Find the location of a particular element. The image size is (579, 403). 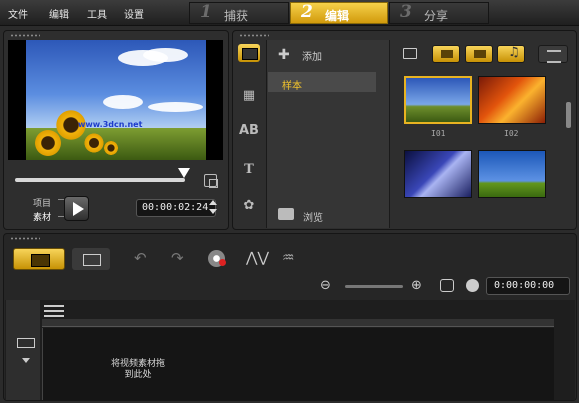

menu-file: 文件 is located at coordinates (18, 13).